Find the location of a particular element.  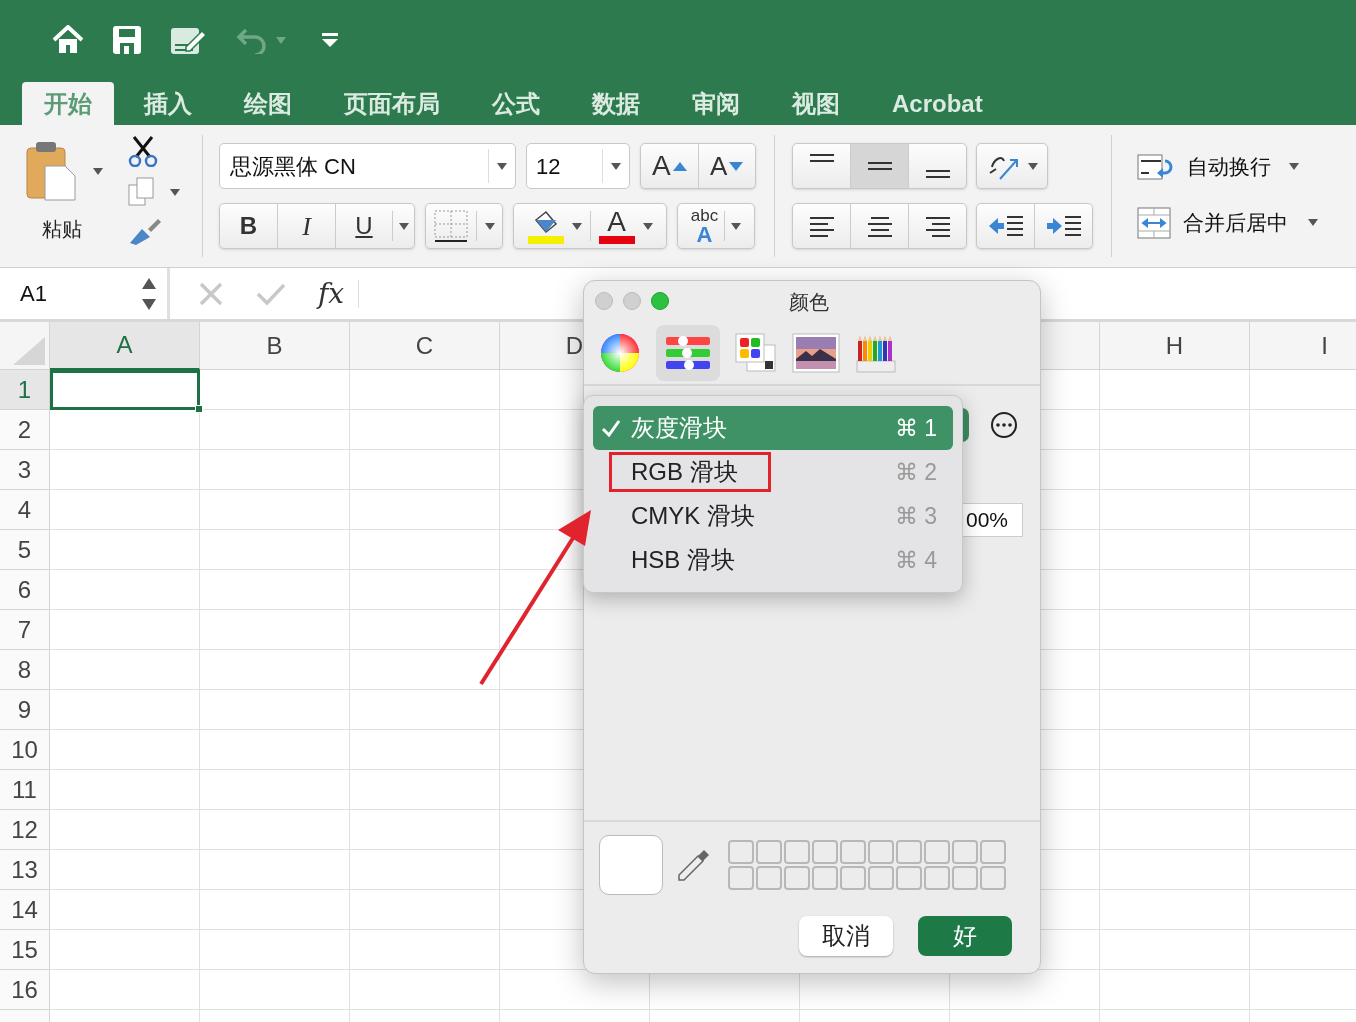

ribbon-tab: 公式 is located at coordinates (516, 103).